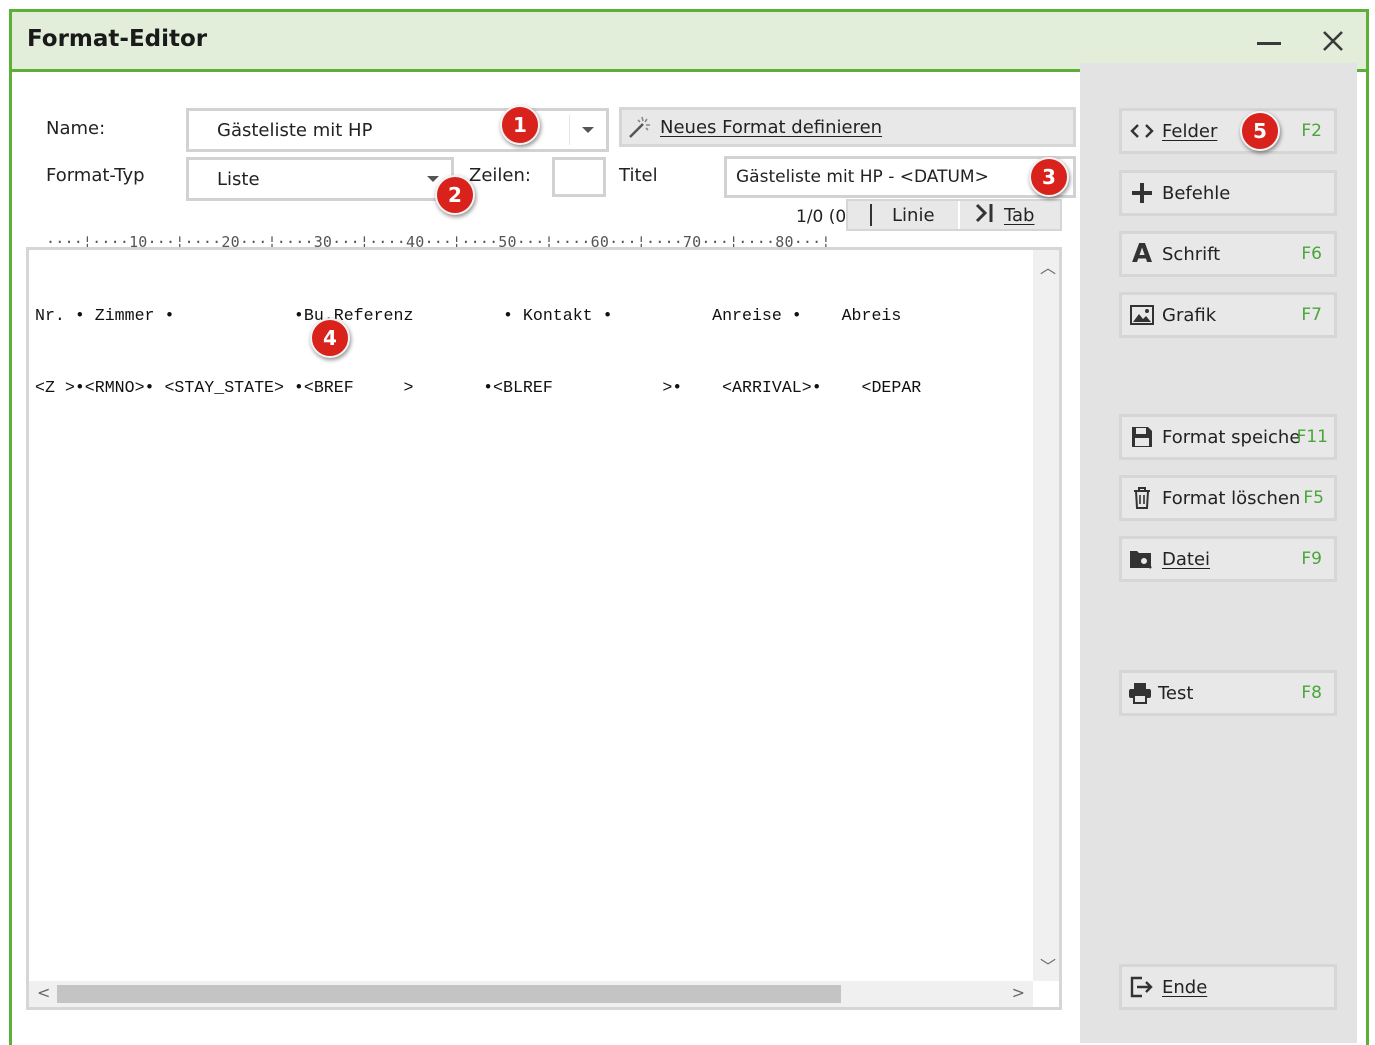 This screenshot has width=1375, height=1045. I want to click on font-button-label: Schrift, so click(1191, 254).